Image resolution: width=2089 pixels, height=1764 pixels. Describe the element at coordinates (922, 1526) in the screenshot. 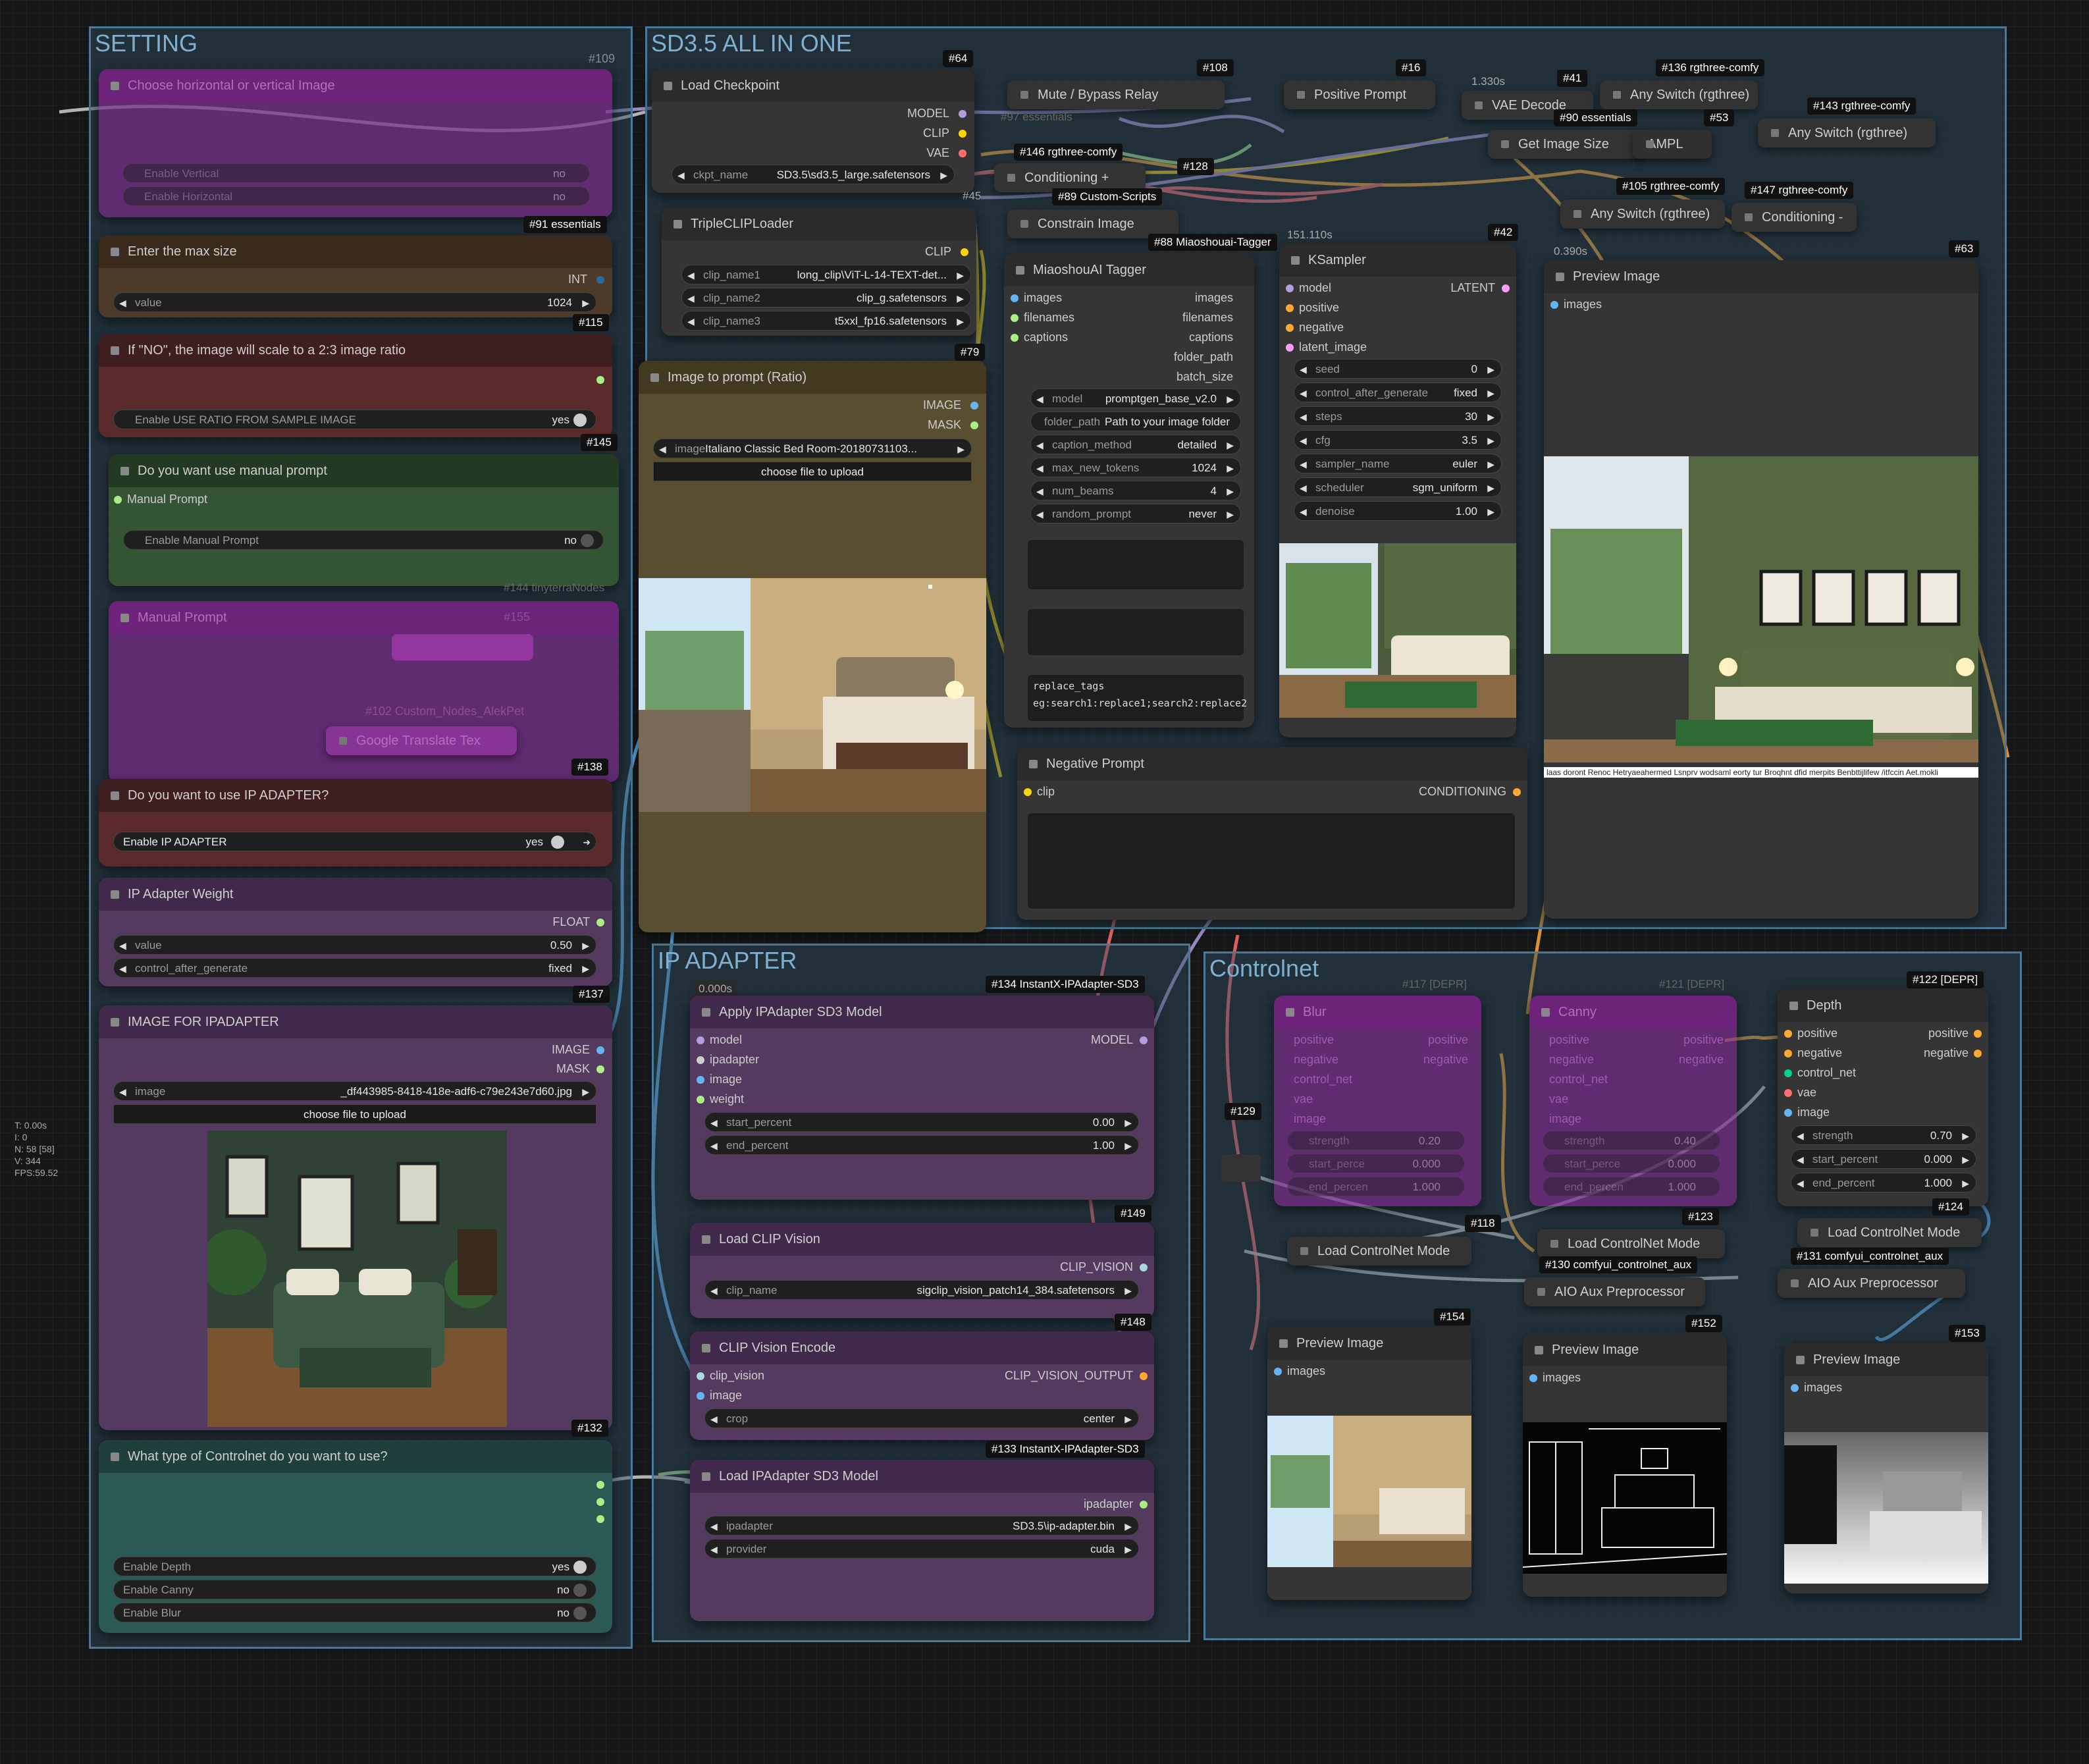

I see `ipadapter-select-widget: ◀ ipadapter SD3.5\ip-adapter.bin ▶` at that location.